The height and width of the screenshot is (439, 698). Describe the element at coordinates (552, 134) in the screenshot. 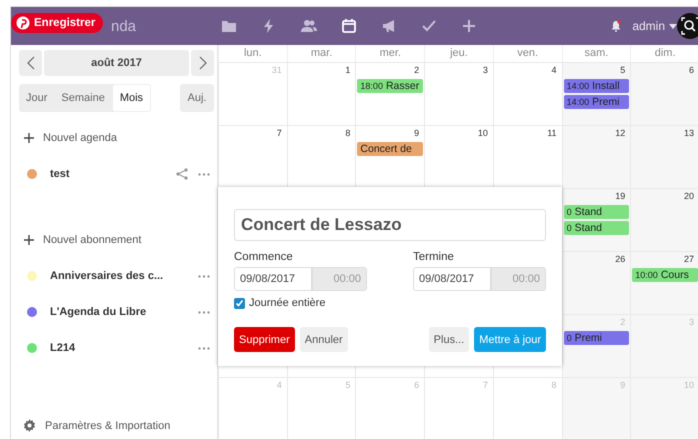

I see `day-number: 11` at that location.